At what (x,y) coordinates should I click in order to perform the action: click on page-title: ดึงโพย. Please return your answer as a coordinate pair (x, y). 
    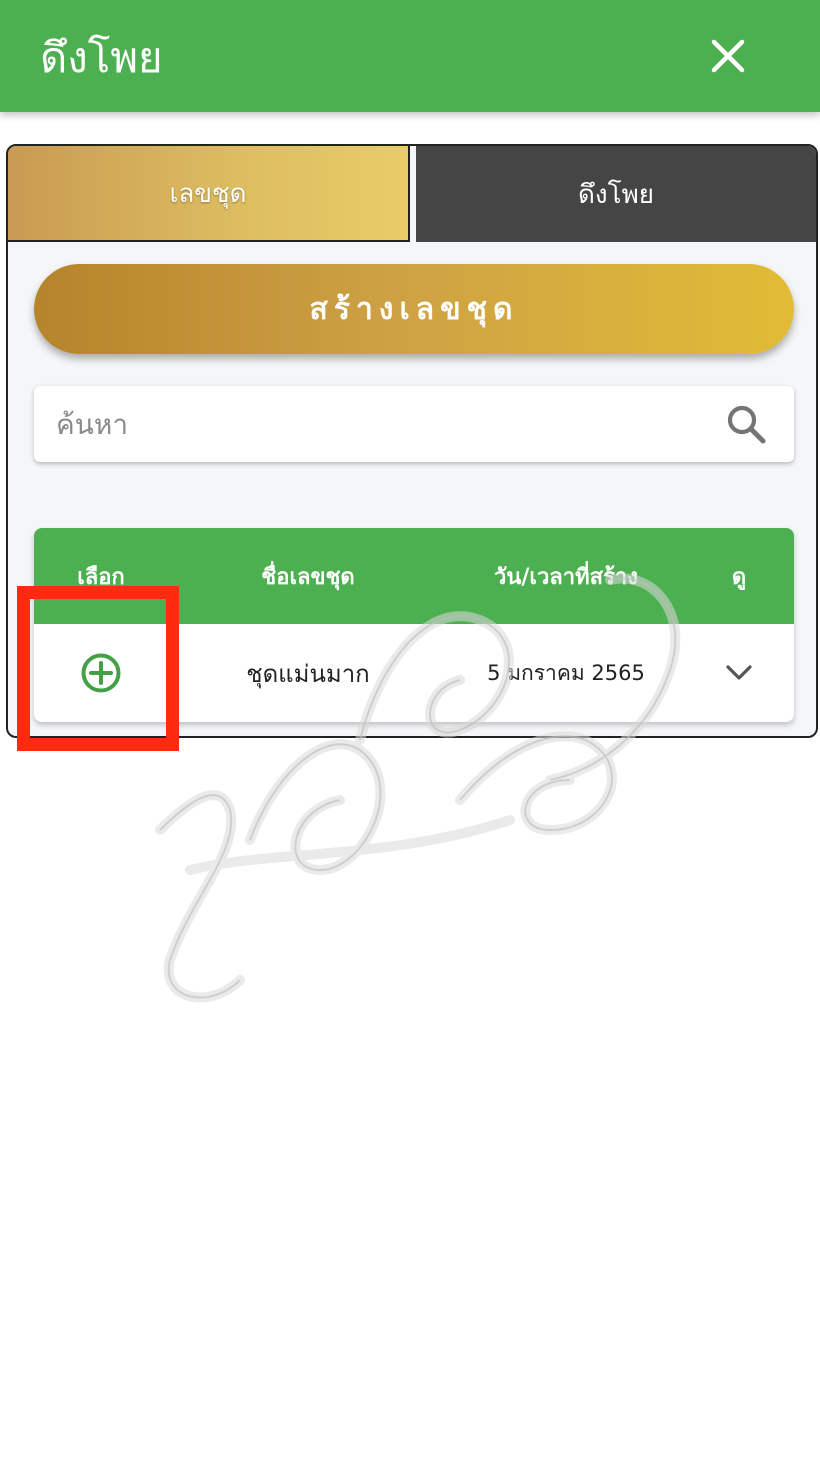
    Looking at the image, I should click on (101, 57).